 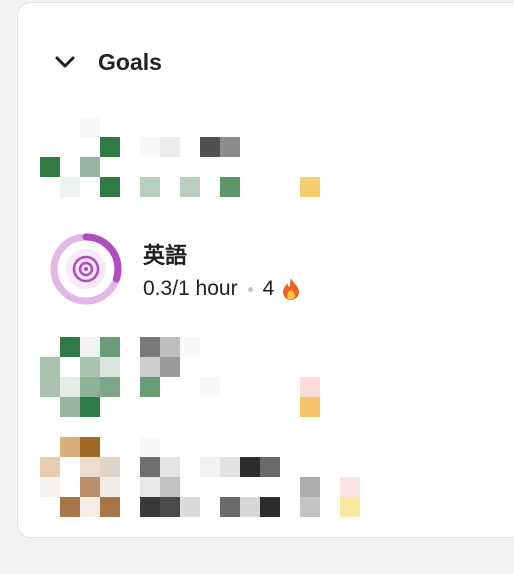 What do you see at coordinates (86, 271) in the screenshot?
I see `goal-progress-ring` at bounding box center [86, 271].